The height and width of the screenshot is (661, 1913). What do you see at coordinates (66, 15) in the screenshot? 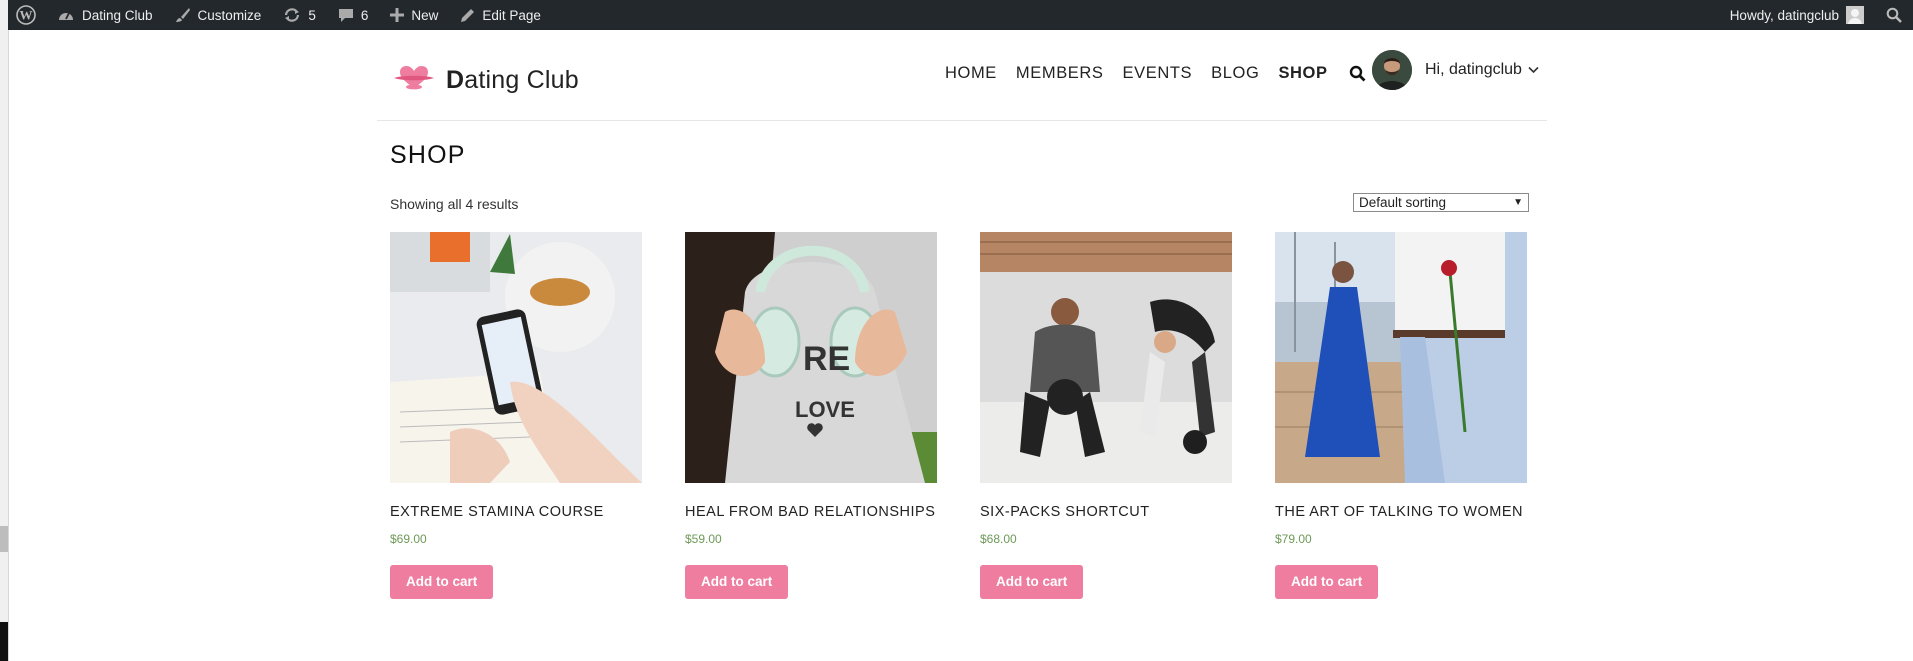
I see `dashboard-icon` at bounding box center [66, 15].